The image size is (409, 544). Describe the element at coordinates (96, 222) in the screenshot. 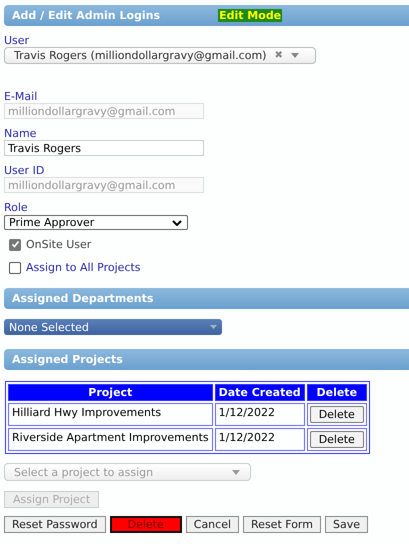

I see `role-select: Prime Approver` at that location.